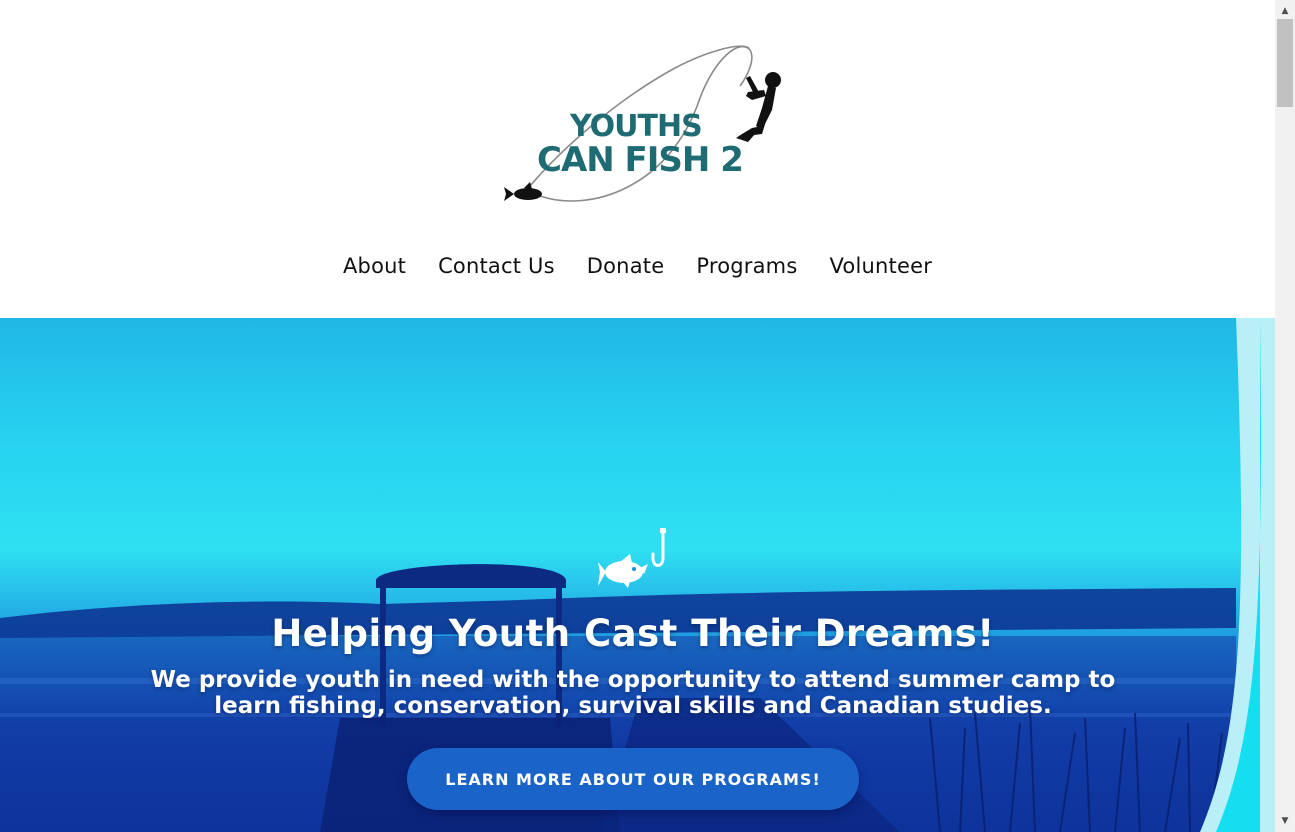 Image resolution: width=1295 pixels, height=832 pixels. Describe the element at coordinates (1285, 416) in the screenshot. I see `vertical-scrollbar: ▲ ▼` at that location.